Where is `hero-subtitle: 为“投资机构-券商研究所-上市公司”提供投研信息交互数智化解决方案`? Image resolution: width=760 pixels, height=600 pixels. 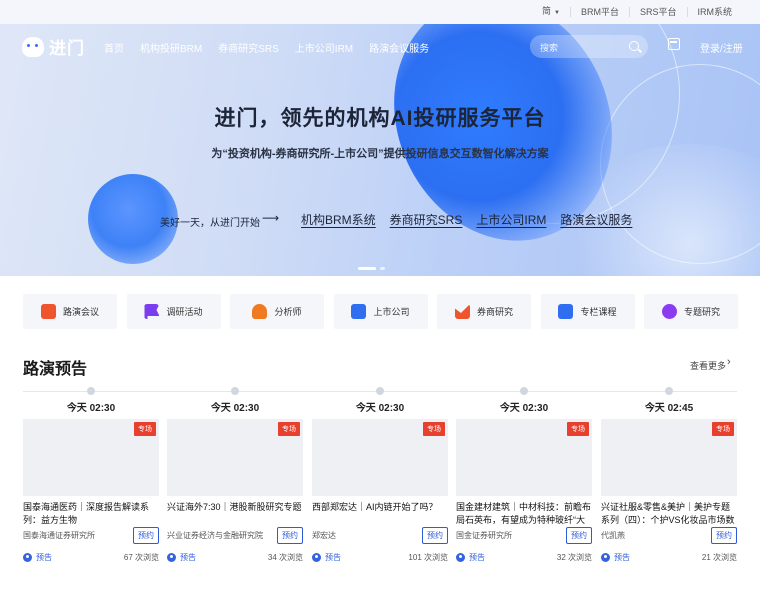
hero-subtitle: 为“投资机构-券商研究所-上市公司”提供投研信息交互数智化解决方案 is located at coordinates (380, 154).